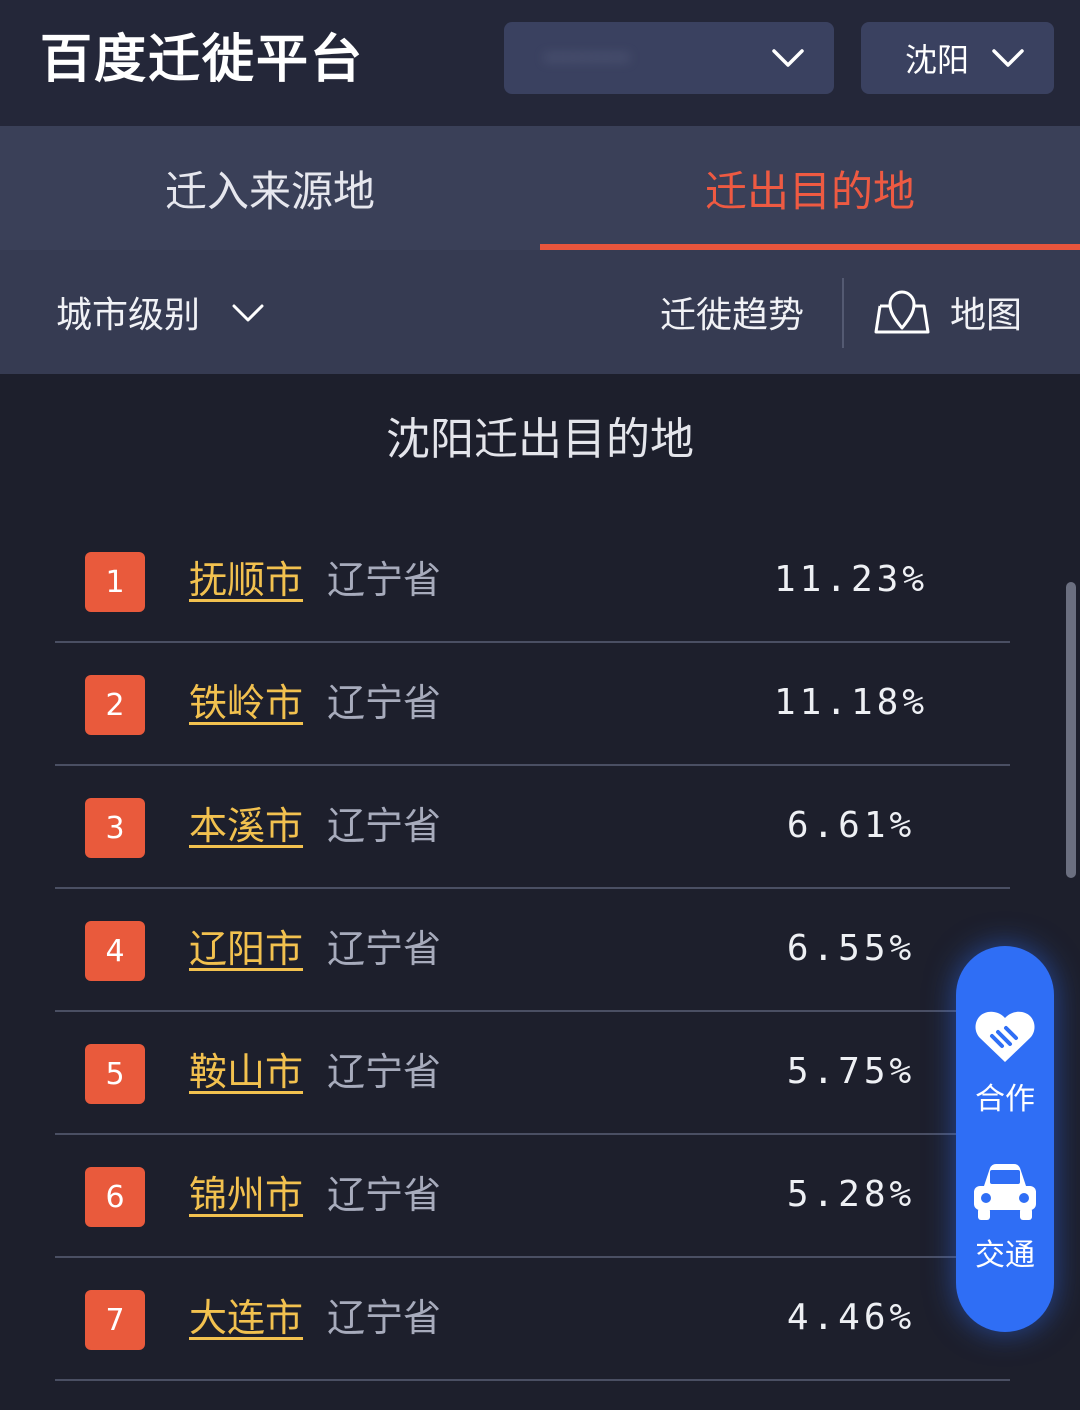  What do you see at coordinates (246, 703) in the screenshot?
I see `city-link: 铁岭市` at bounding box center [246, 703].